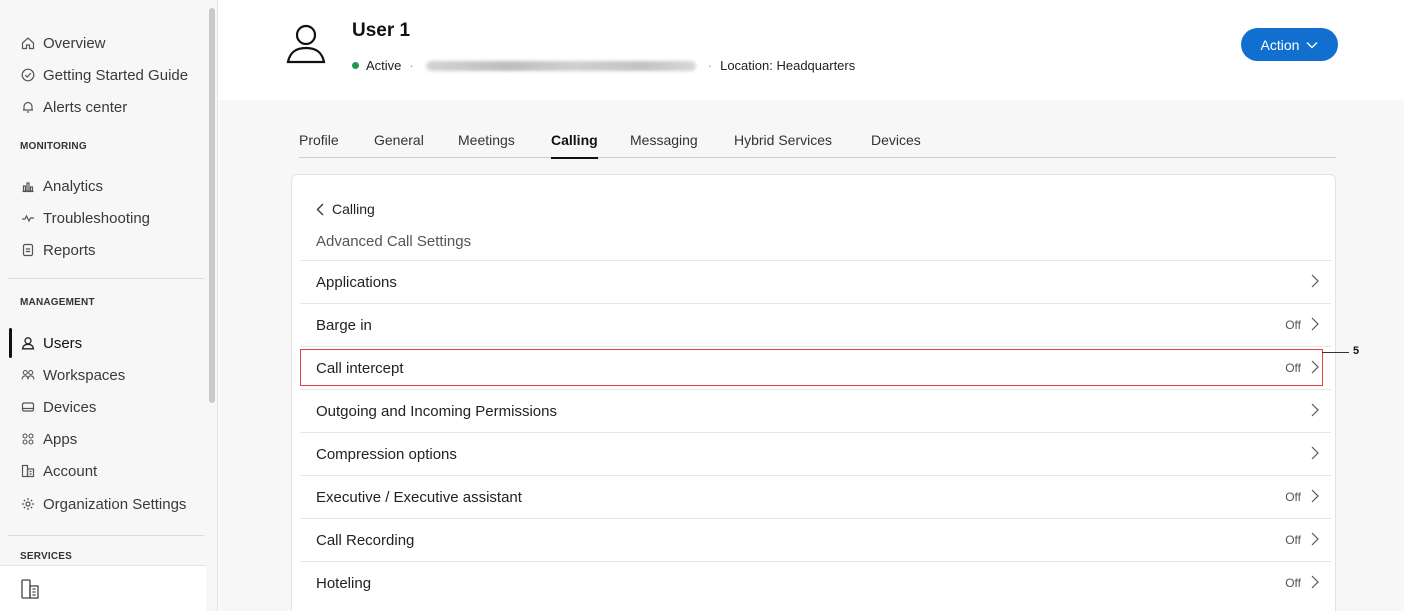 Image resolution: width=1404 pixels, height=611 pixels. What do you see at coordinates (815, 582) in the screenshot?
I see `settings-row-hoteling: Hoteling Off` at bounding box center [815, 582].